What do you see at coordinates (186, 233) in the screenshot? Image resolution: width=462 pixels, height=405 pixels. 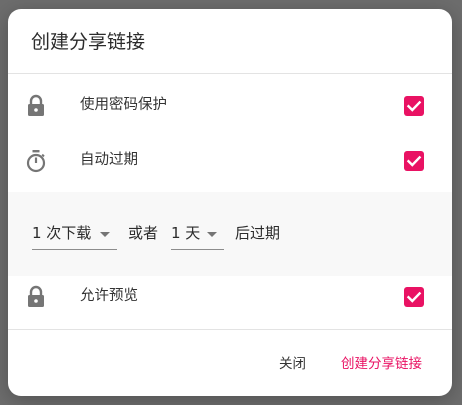 I see `days-select-value: 1 天` at bounding box center [186, 233].